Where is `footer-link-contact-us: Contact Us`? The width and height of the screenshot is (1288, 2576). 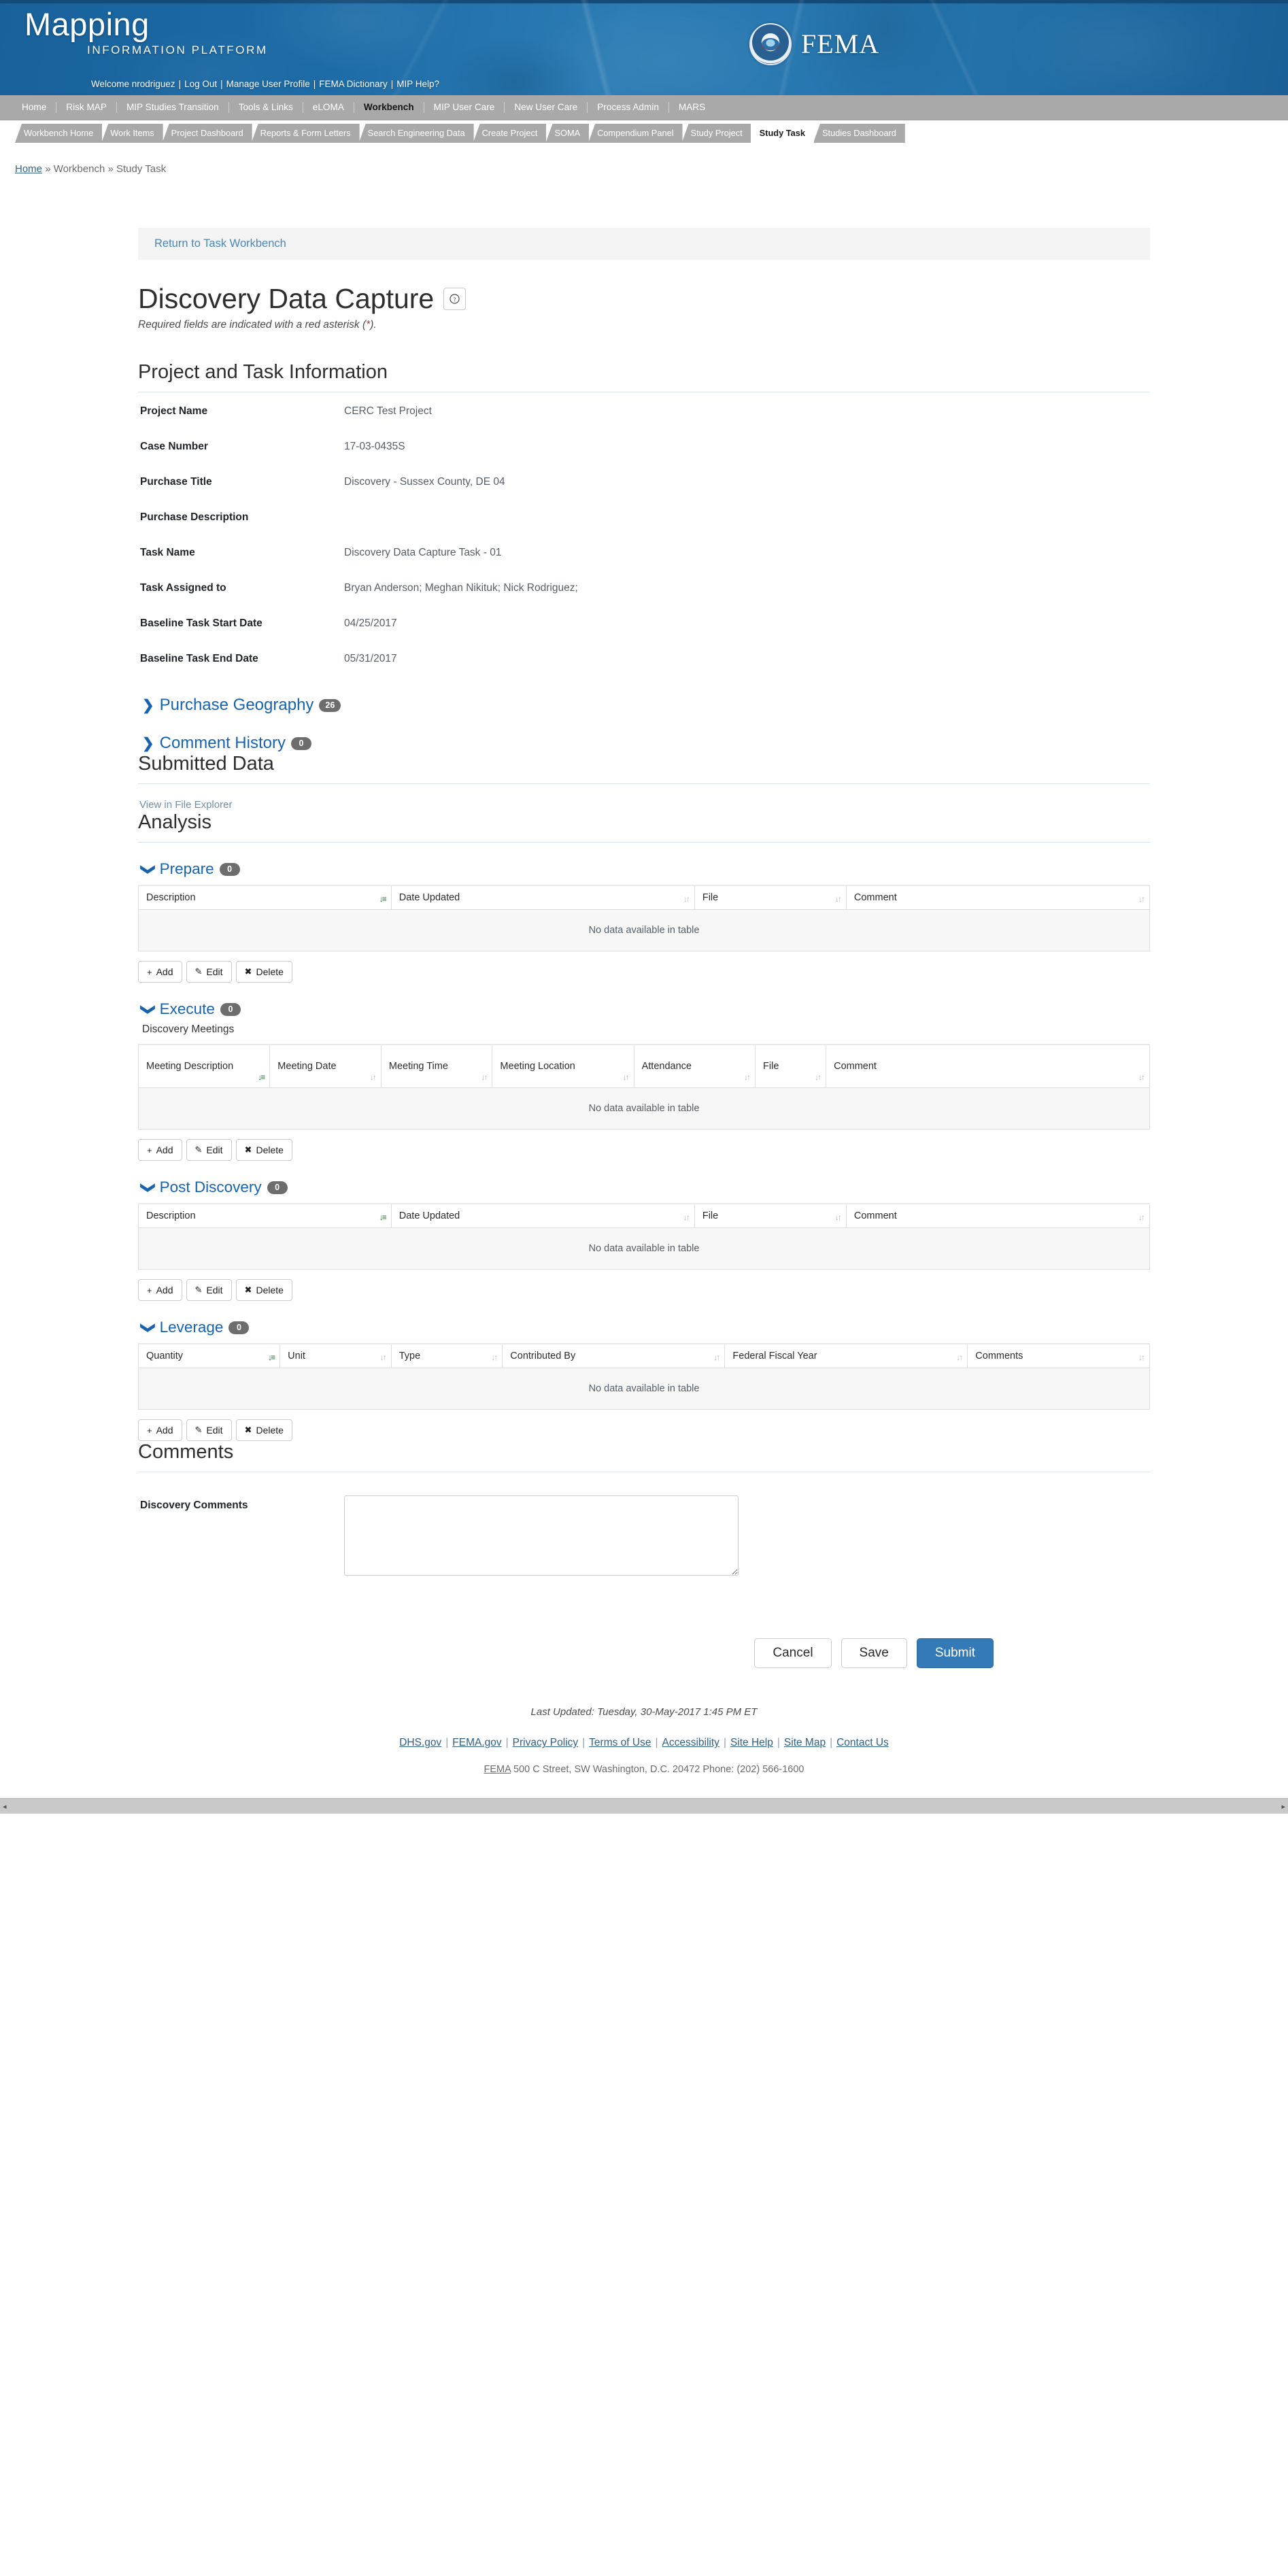
footer-link-contact-us: Contact Us is located at coordinates (862, 1742).